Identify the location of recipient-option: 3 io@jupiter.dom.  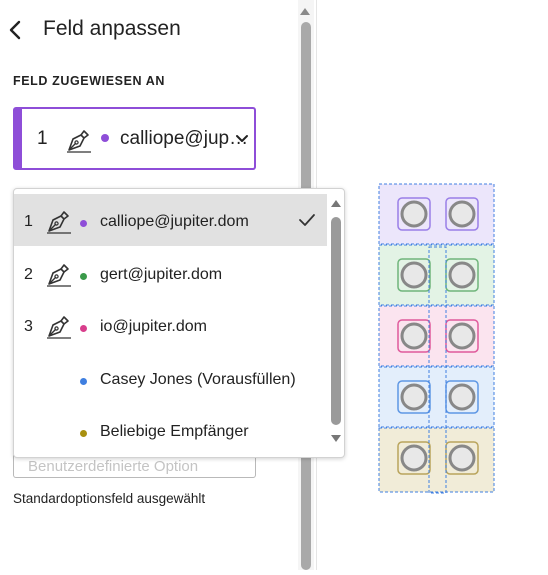
(170, 325).